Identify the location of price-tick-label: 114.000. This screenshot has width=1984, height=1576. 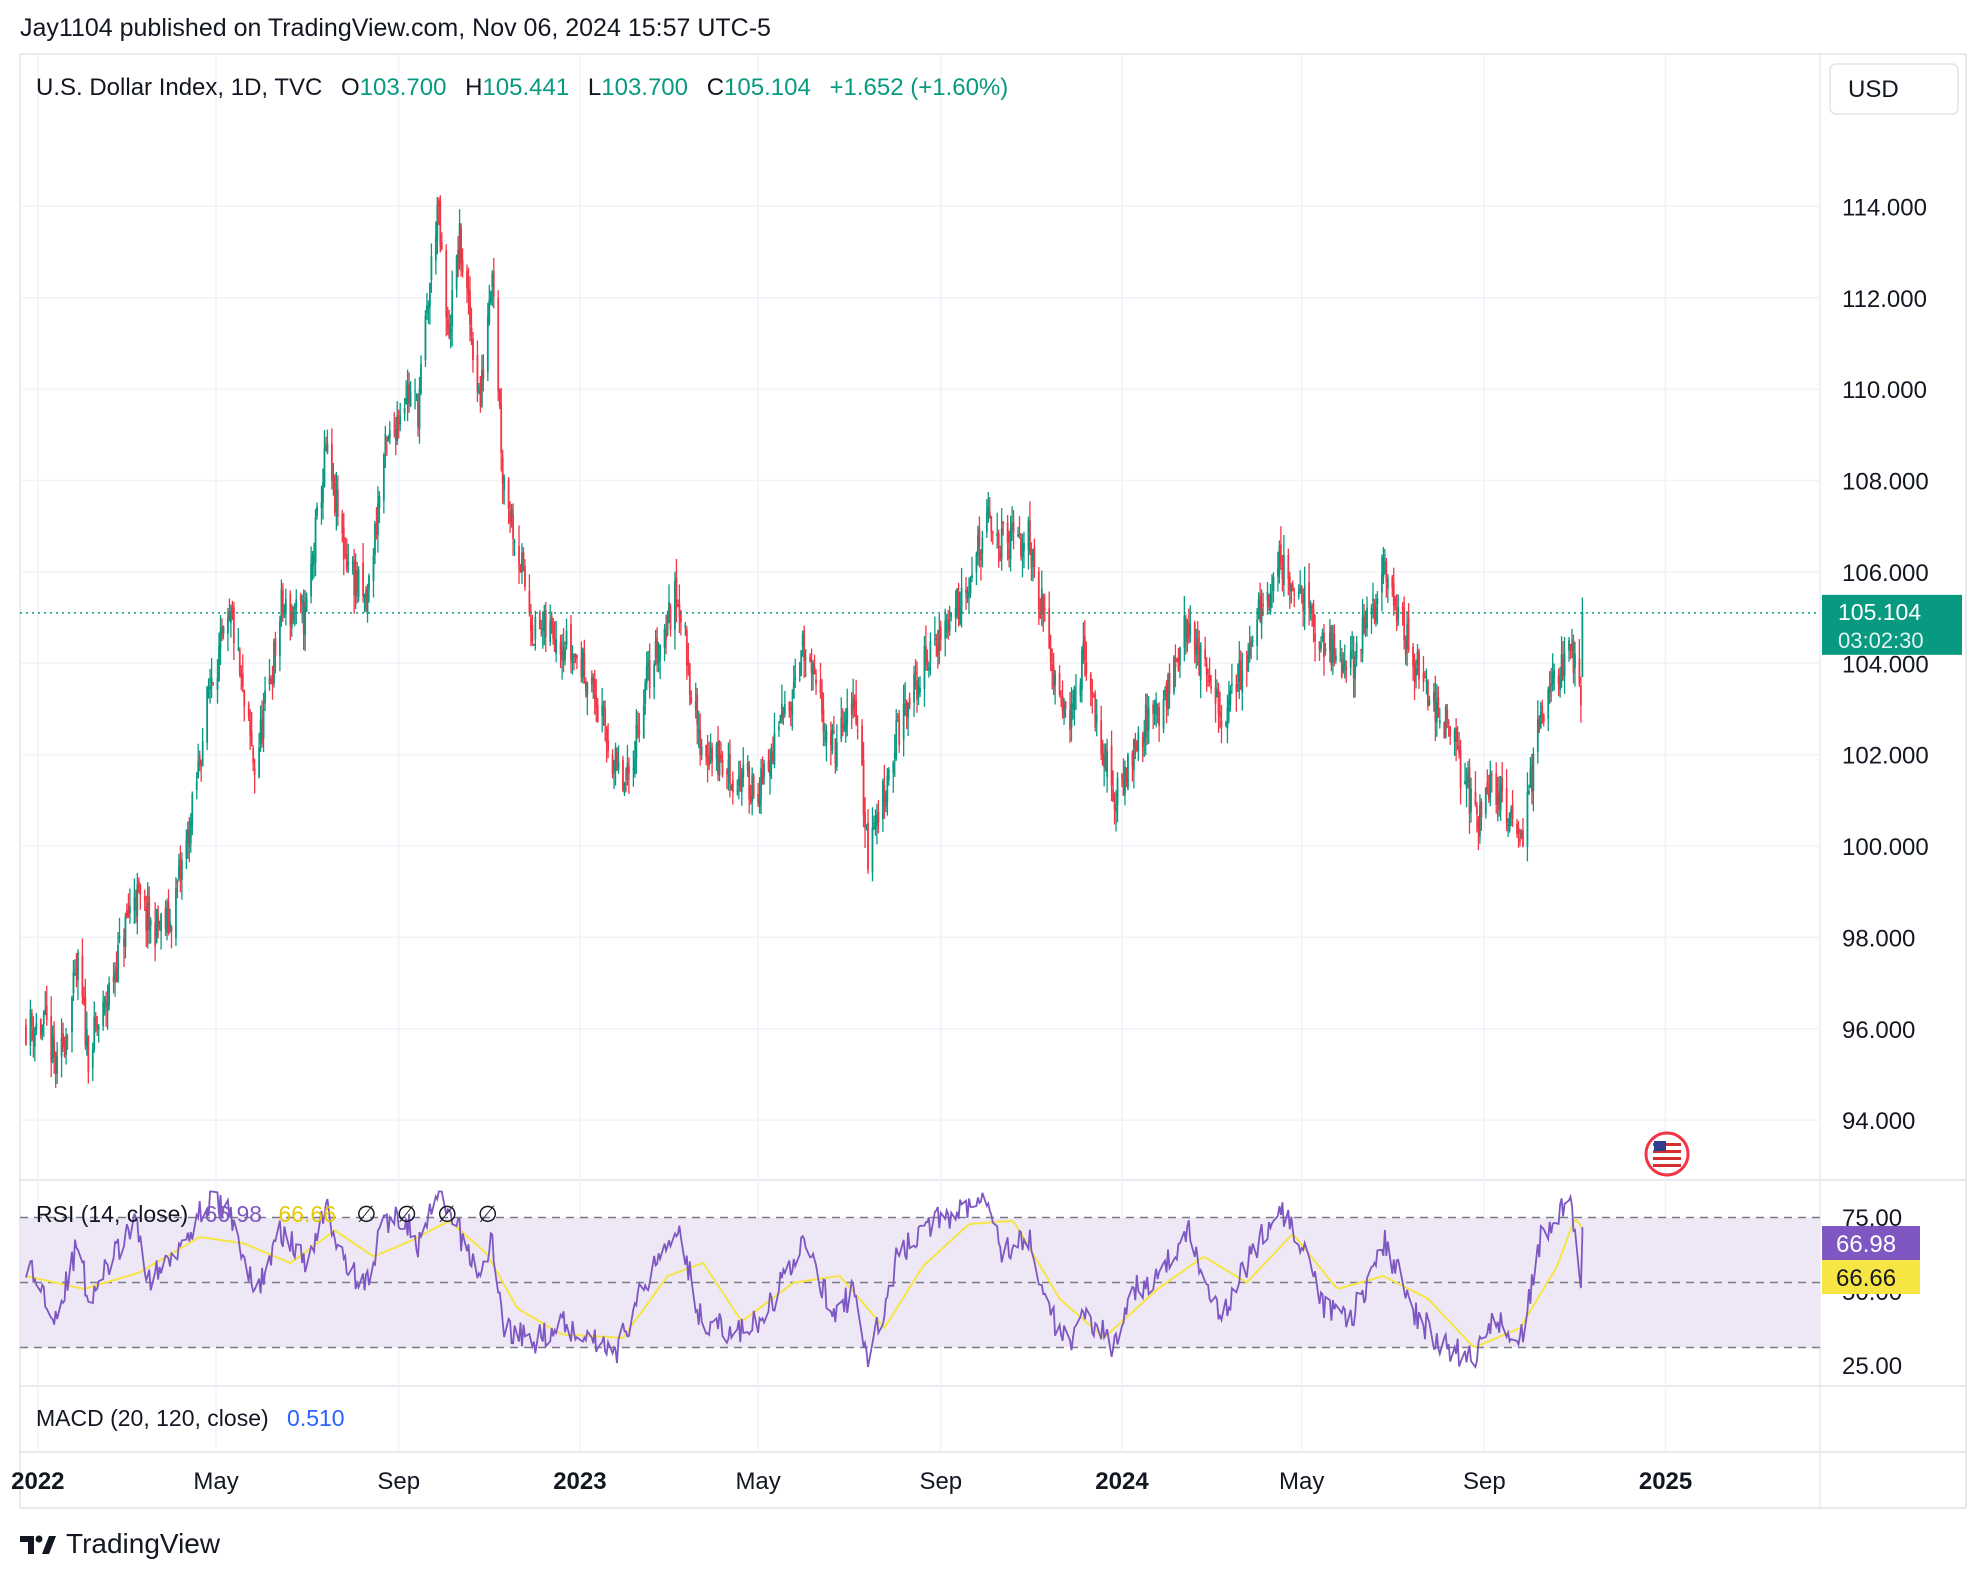
(1884, 207).